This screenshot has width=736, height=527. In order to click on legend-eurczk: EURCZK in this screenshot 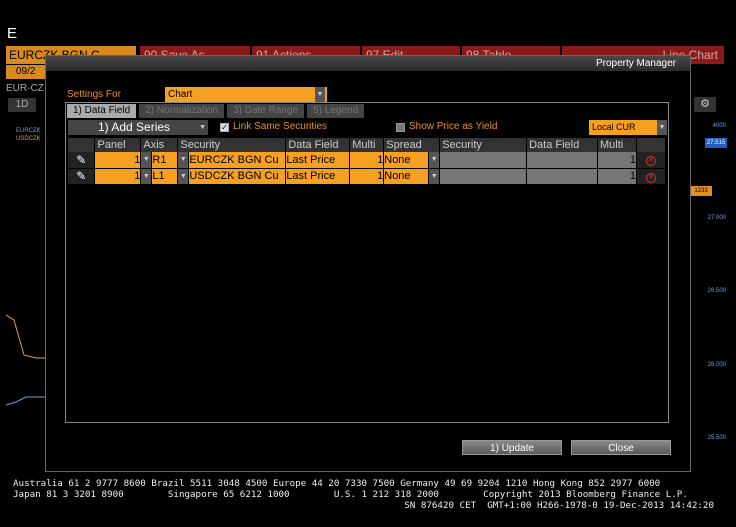, I will do `click(28, 131)`.